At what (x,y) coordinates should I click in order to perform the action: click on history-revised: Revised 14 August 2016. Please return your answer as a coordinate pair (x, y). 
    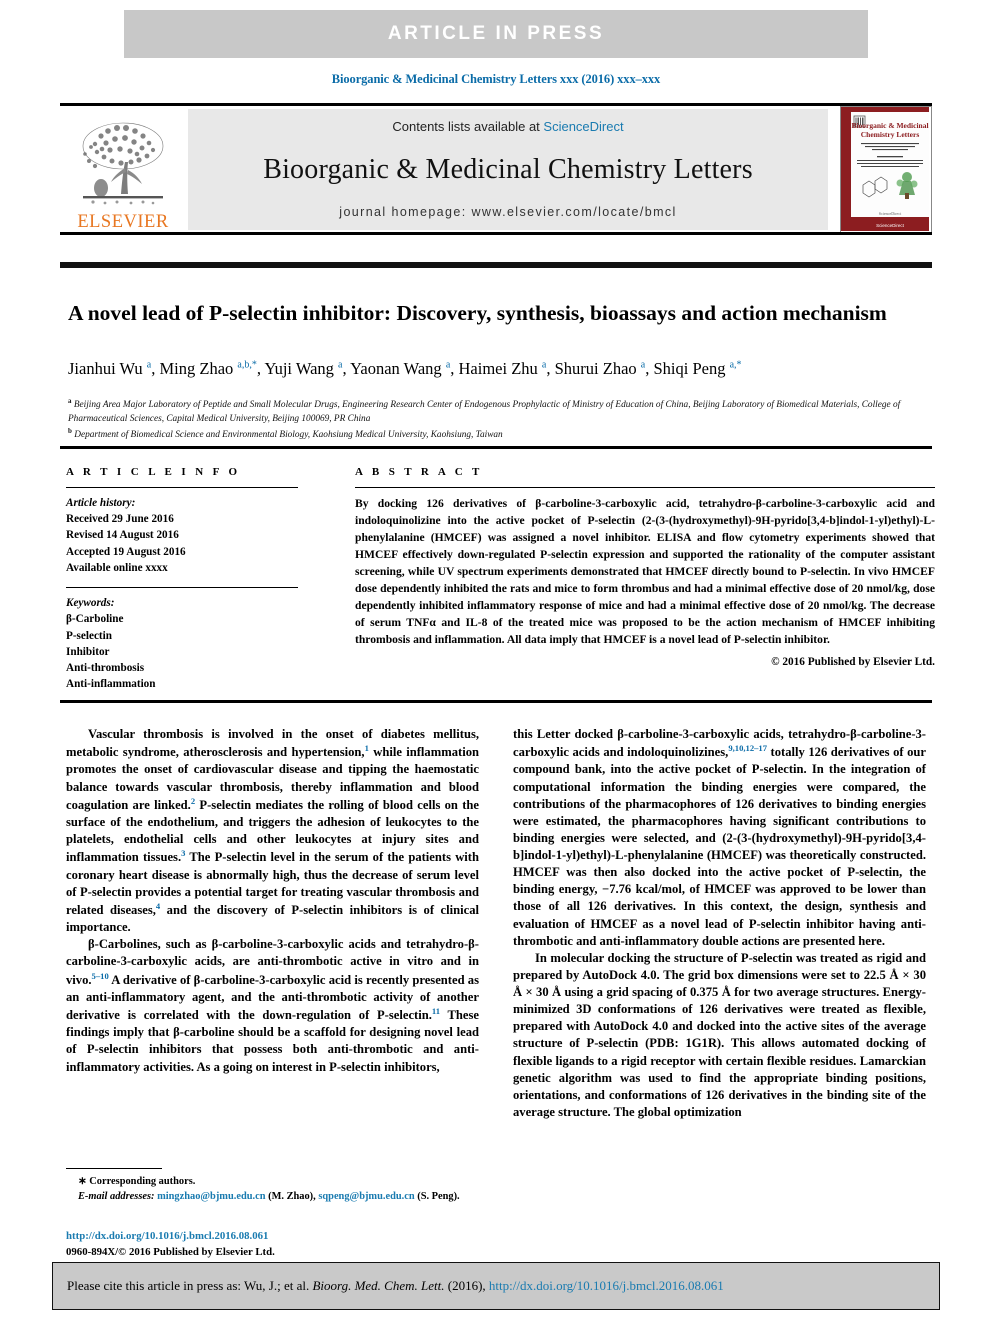
    Looking at the image, I should click on (122, 535).